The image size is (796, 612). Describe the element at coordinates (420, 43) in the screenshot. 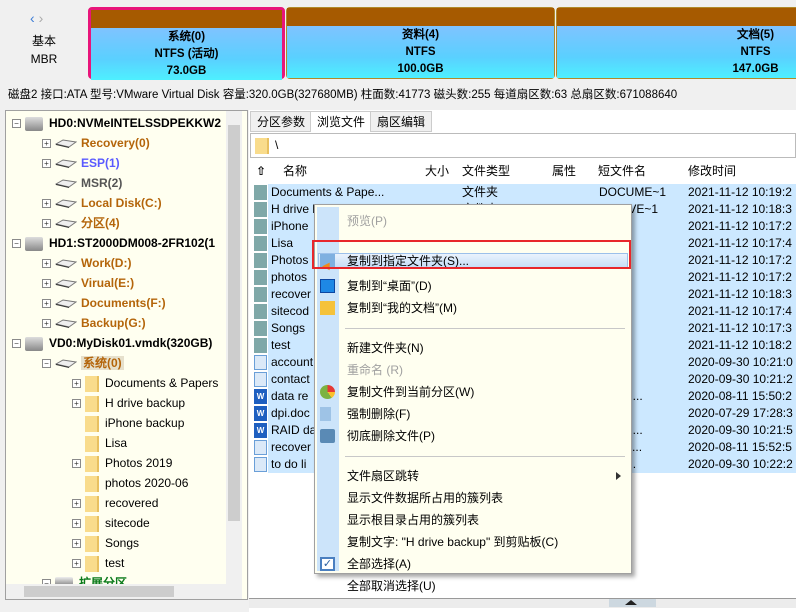

I see `partition-block-1: 资料(4) NTFS 100.0GB` at that location.